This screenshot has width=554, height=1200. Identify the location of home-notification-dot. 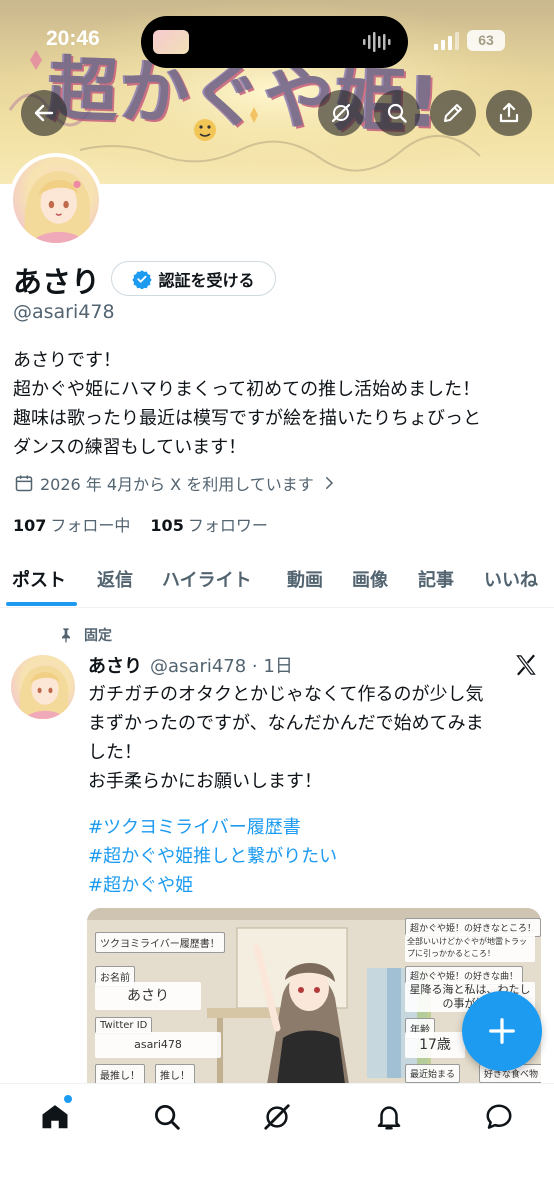
(68, 1099).